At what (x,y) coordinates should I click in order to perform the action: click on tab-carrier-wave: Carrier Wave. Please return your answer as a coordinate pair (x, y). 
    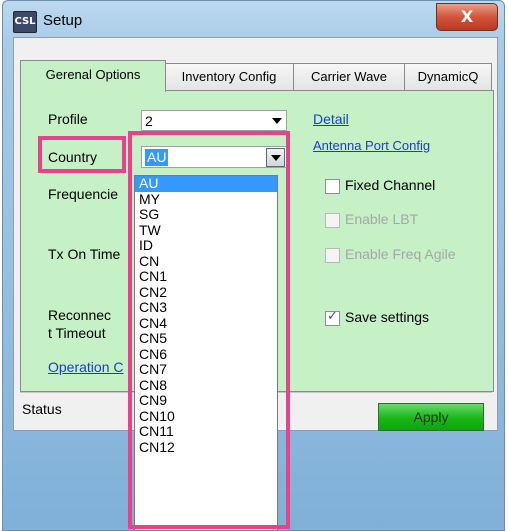
    Looking at the image, I should click on (349, 77).